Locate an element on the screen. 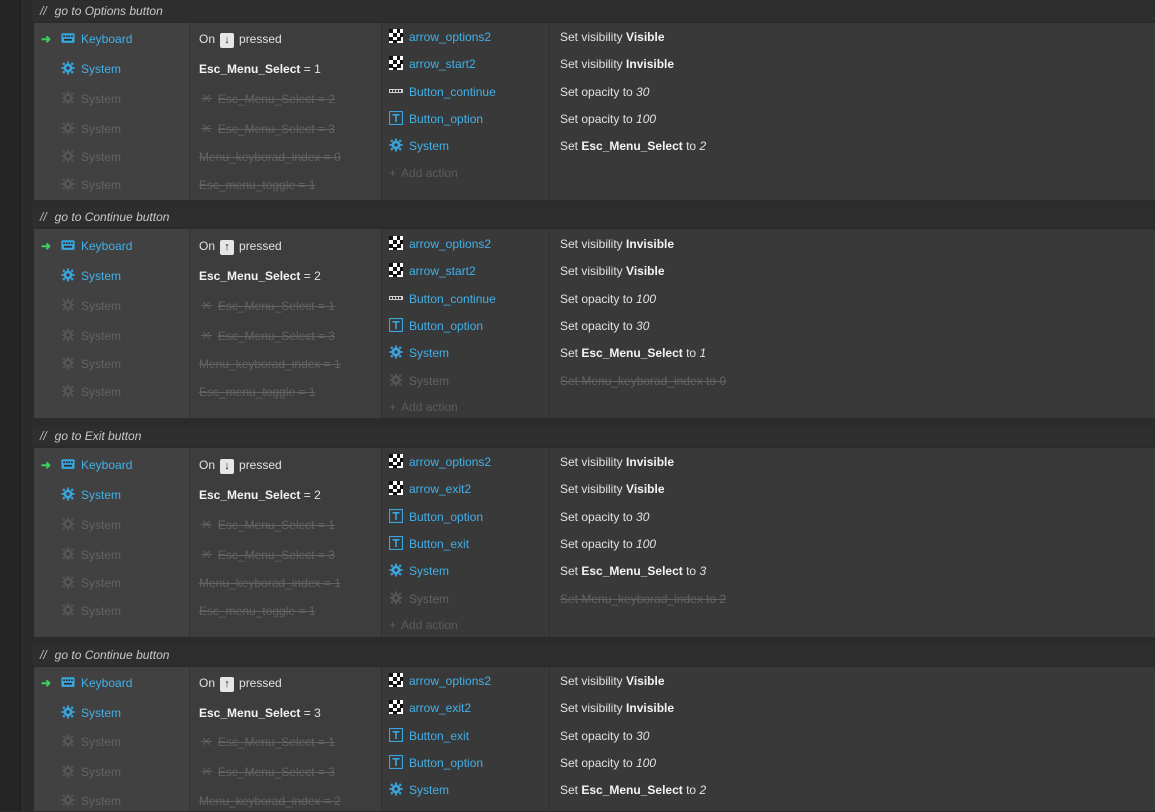 The height and width of the screenshot is (812, 1155). action-text: Set Menu_keyborad_index to 0 is located at coordinates (643, 381).